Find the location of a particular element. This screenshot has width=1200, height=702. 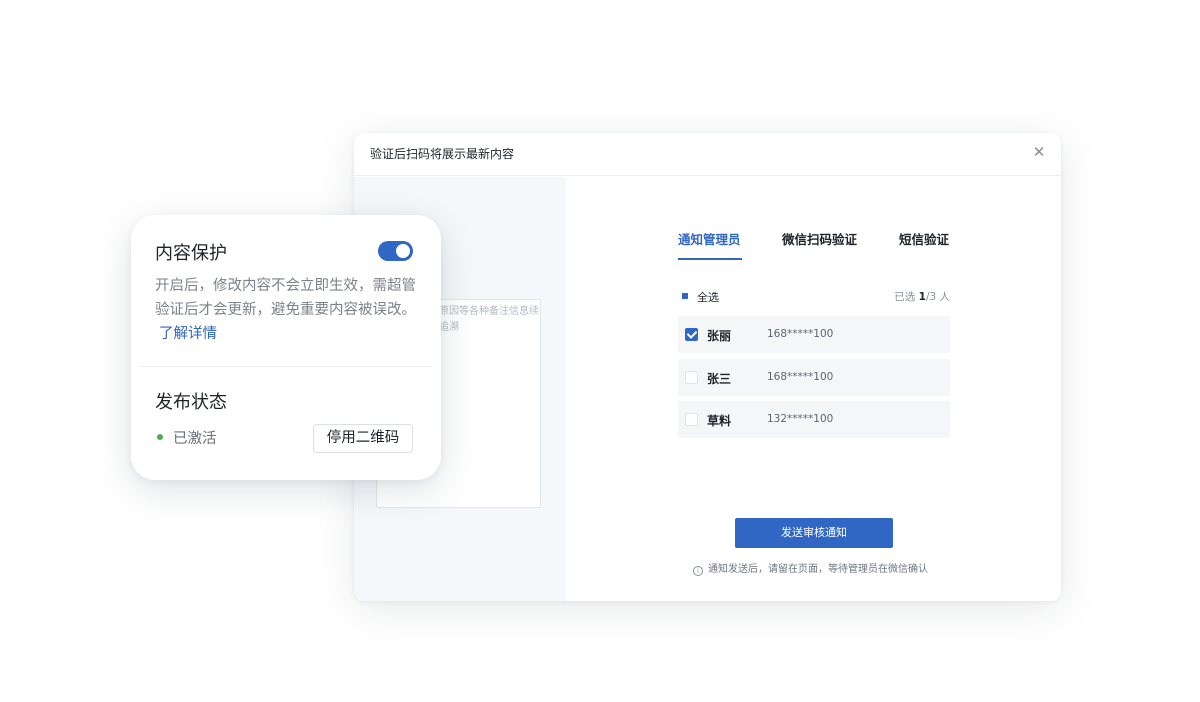

toggle-knob is located at coordinates (403, 251).